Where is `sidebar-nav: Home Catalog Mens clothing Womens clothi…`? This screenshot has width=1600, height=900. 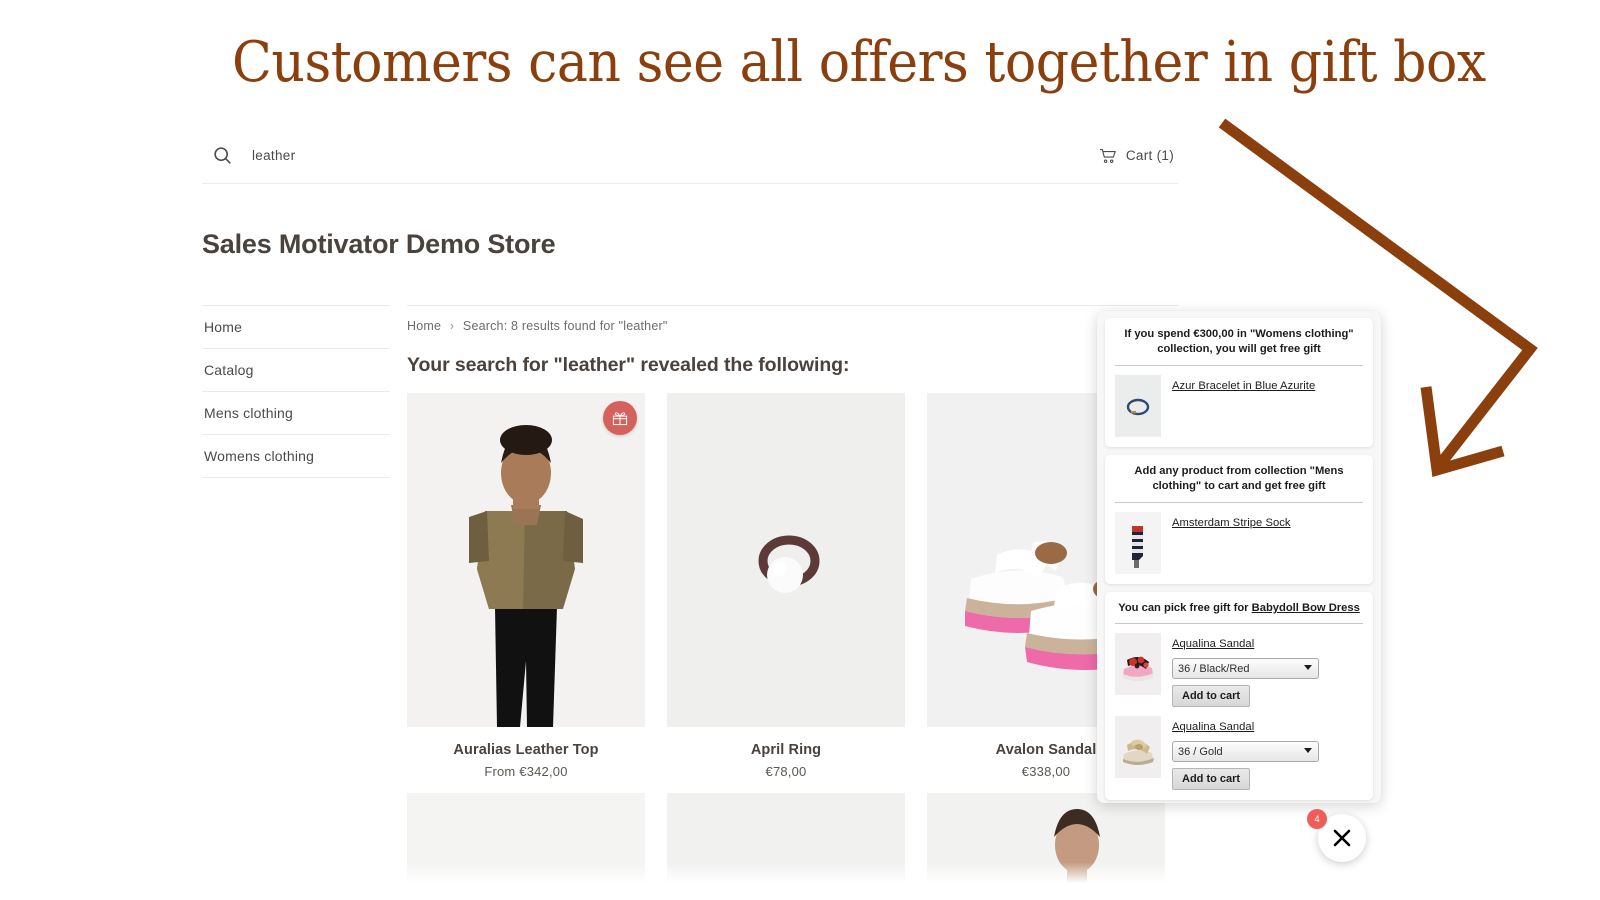 sidebar-nav: Home Catalog Mens clothing Womens clothi… is located at coordinates (296, 596).